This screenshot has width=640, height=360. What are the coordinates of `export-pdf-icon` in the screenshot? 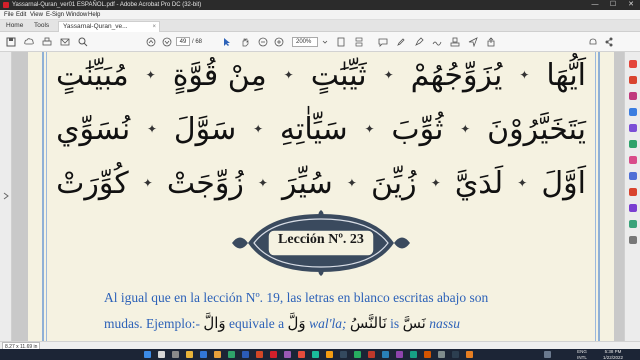 It's located at (633, 64).